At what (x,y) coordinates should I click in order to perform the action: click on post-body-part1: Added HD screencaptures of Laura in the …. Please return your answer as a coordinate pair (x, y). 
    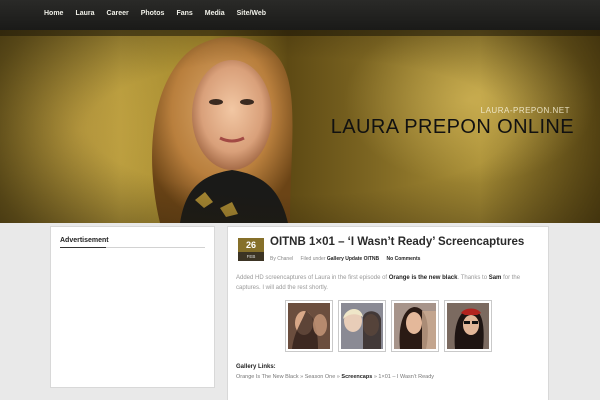
    Looking at the image, I should click on (312, 278).